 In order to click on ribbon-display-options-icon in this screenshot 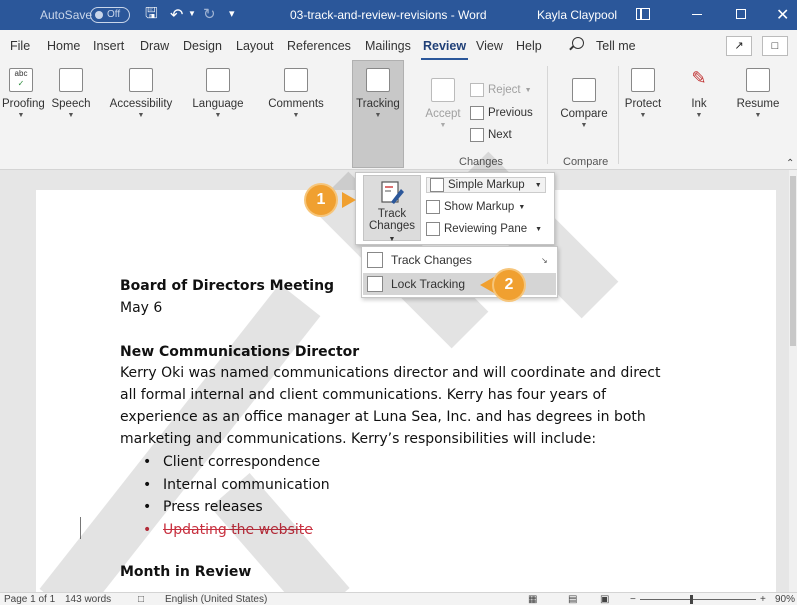, I will do `click(643, 14)`.